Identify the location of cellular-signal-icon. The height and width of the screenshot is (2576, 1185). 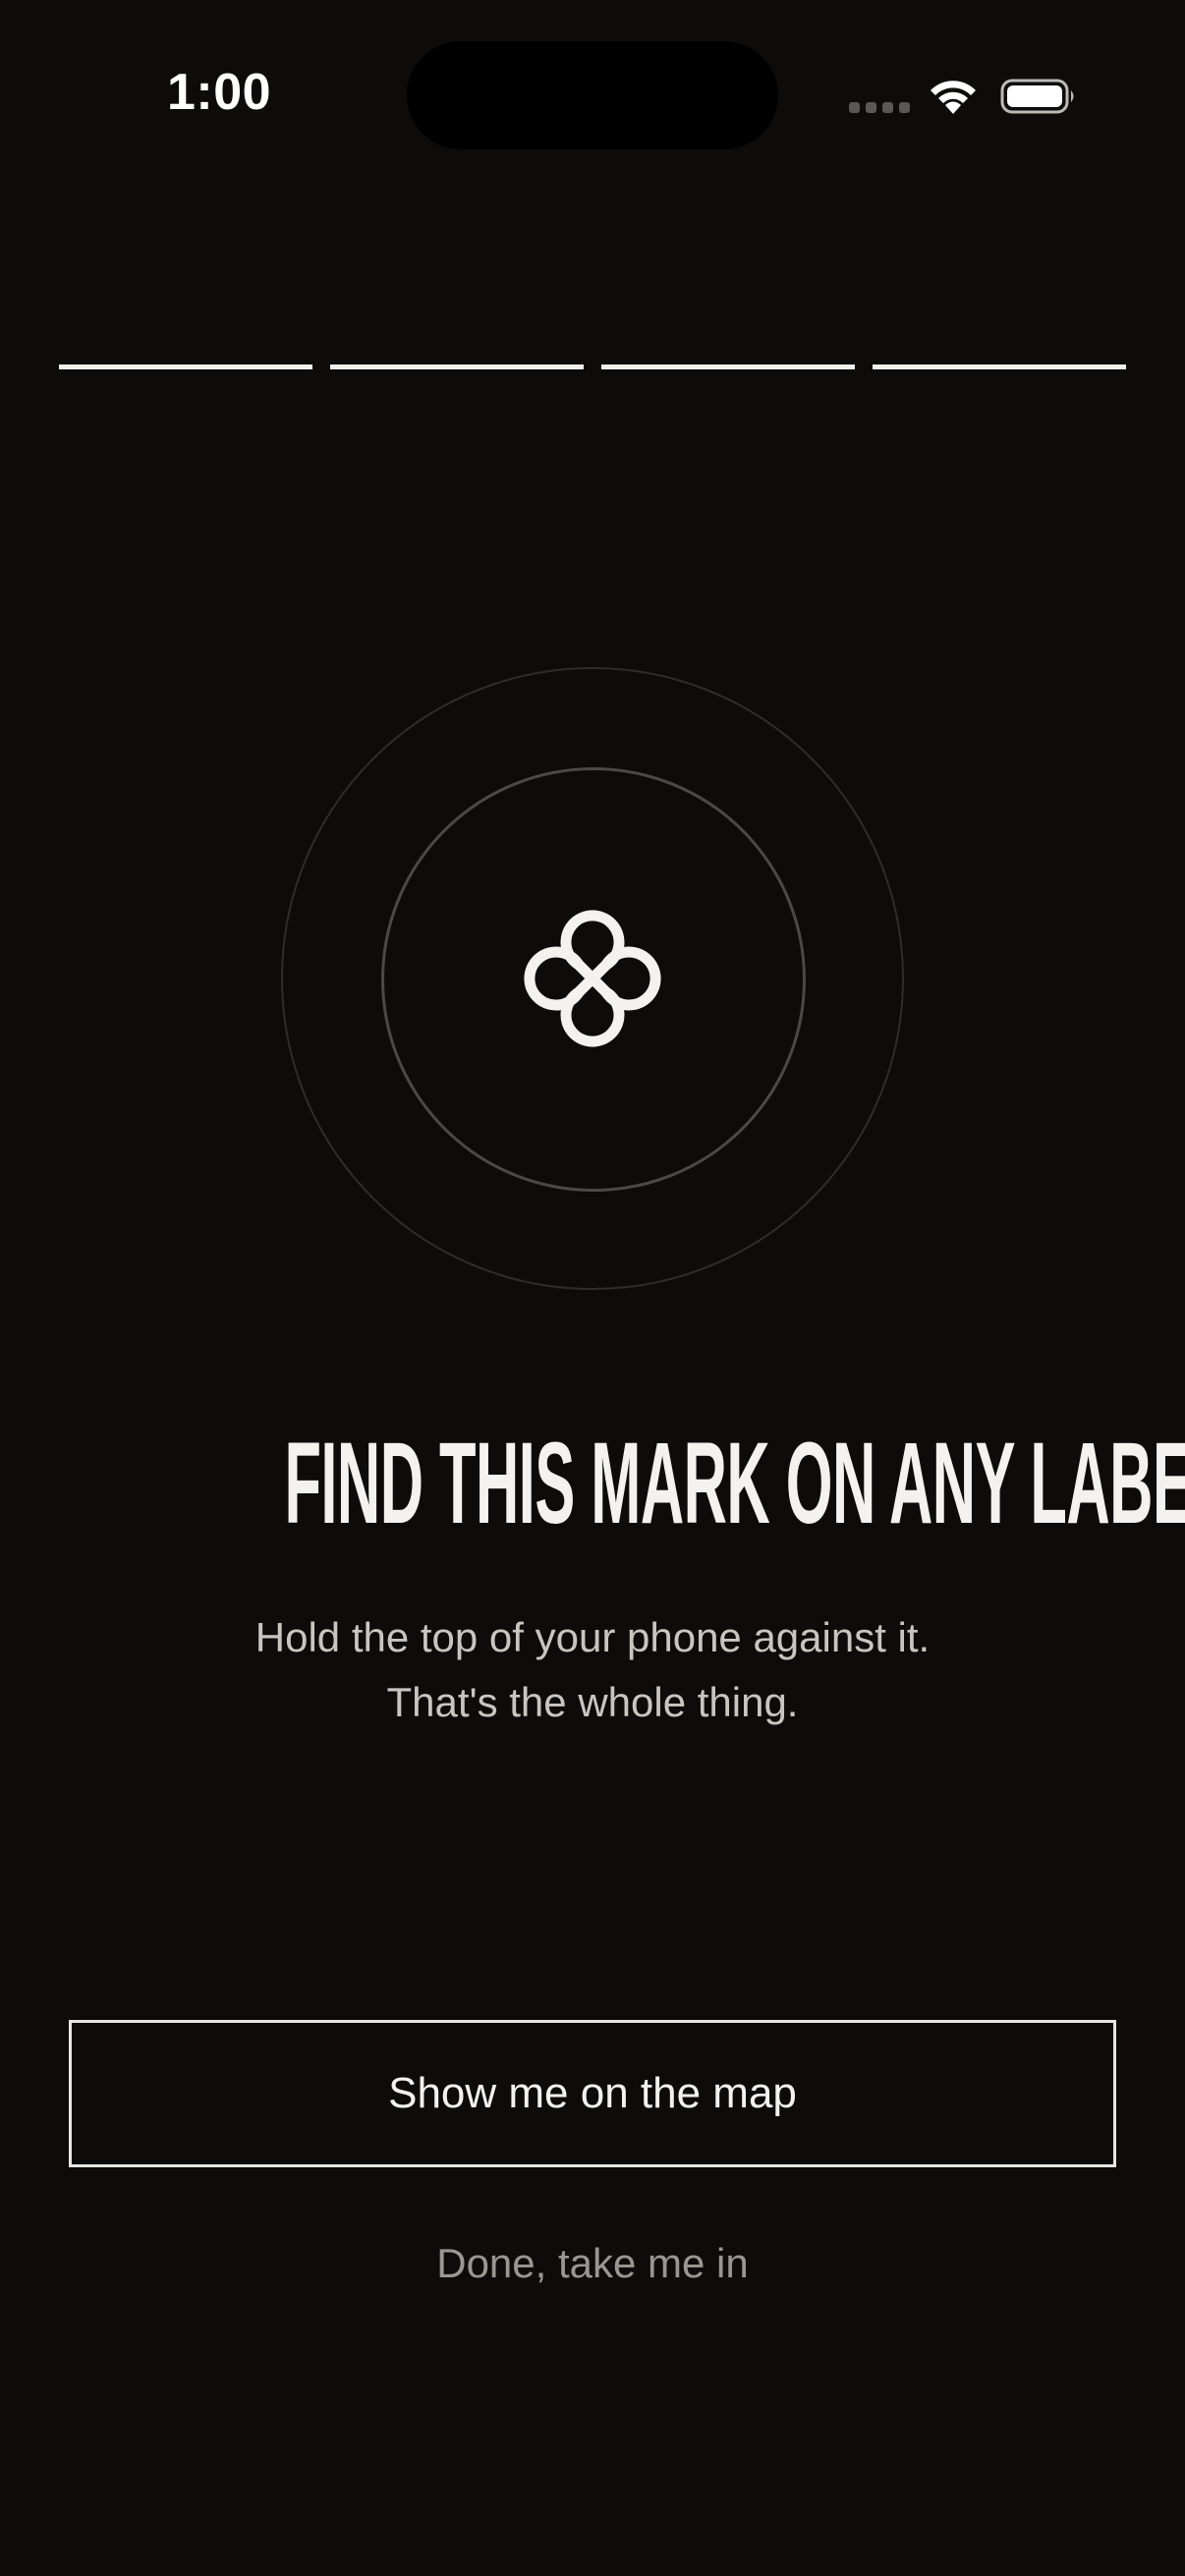
(880, 107).